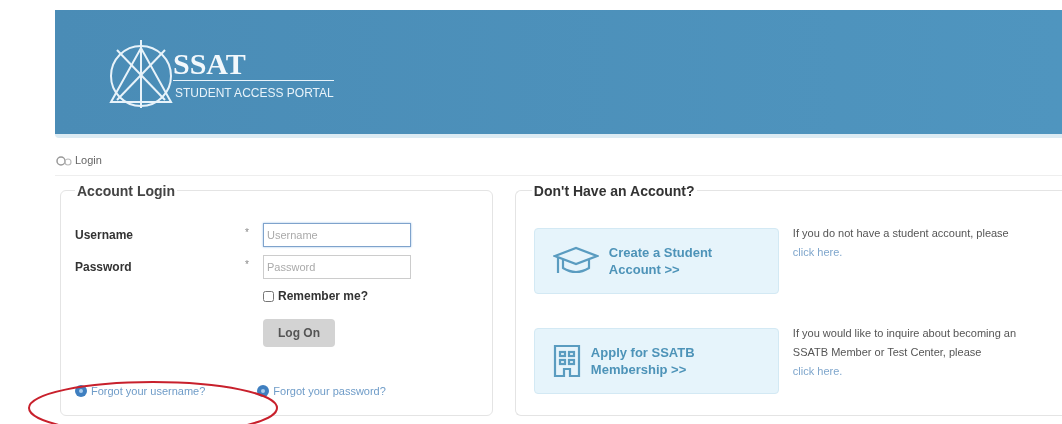 The height and width of the screenshot is (424, 1062). Describe the element at coordinates (254, 93) in the screenshot. I see `logo-subtitle: STUDENT ACCESS PORTAL` at that location.